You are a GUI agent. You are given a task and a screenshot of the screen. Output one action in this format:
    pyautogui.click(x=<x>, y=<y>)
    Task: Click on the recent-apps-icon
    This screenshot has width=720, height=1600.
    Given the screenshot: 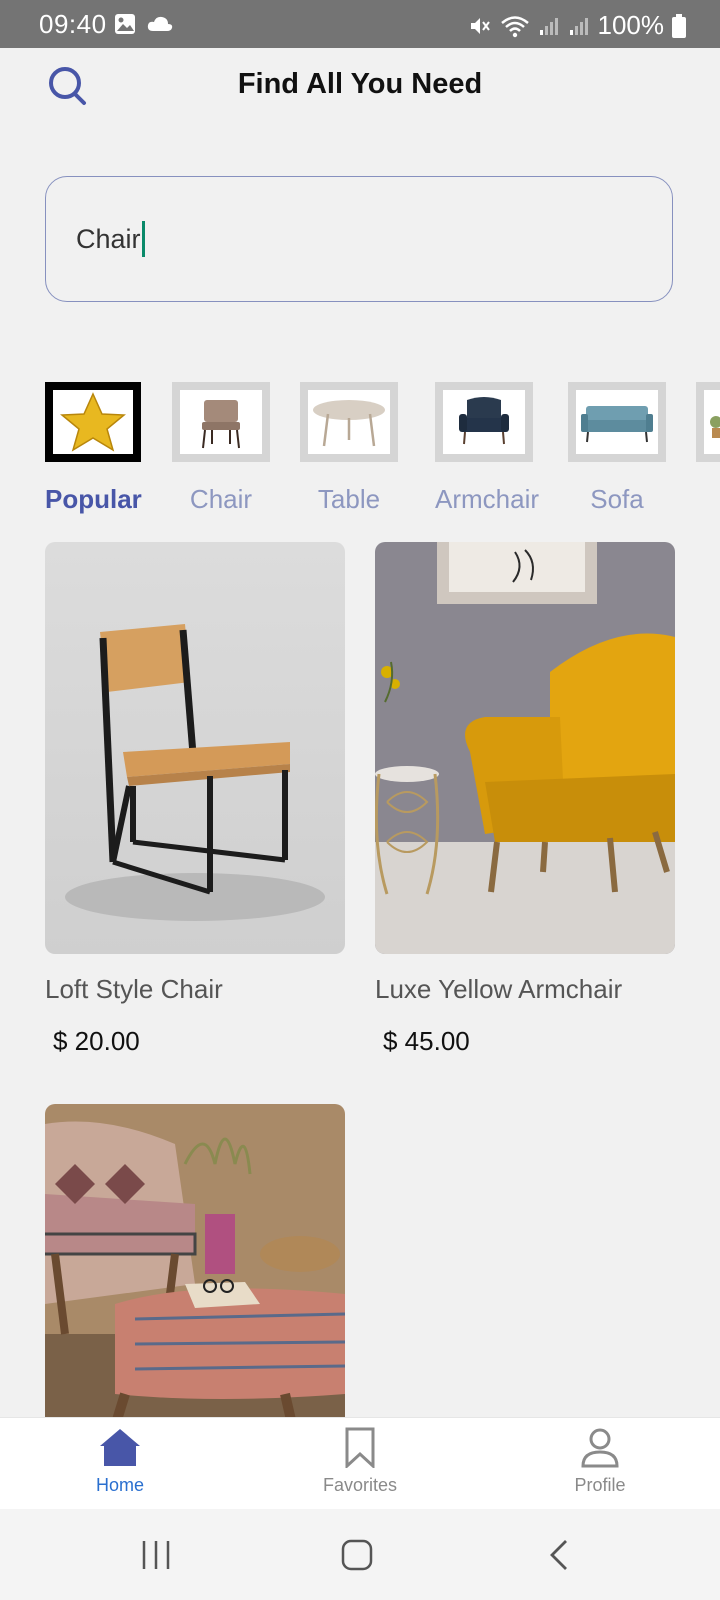 What is the action you would take?
    pyautogui.click(x=156, y=1555)
    